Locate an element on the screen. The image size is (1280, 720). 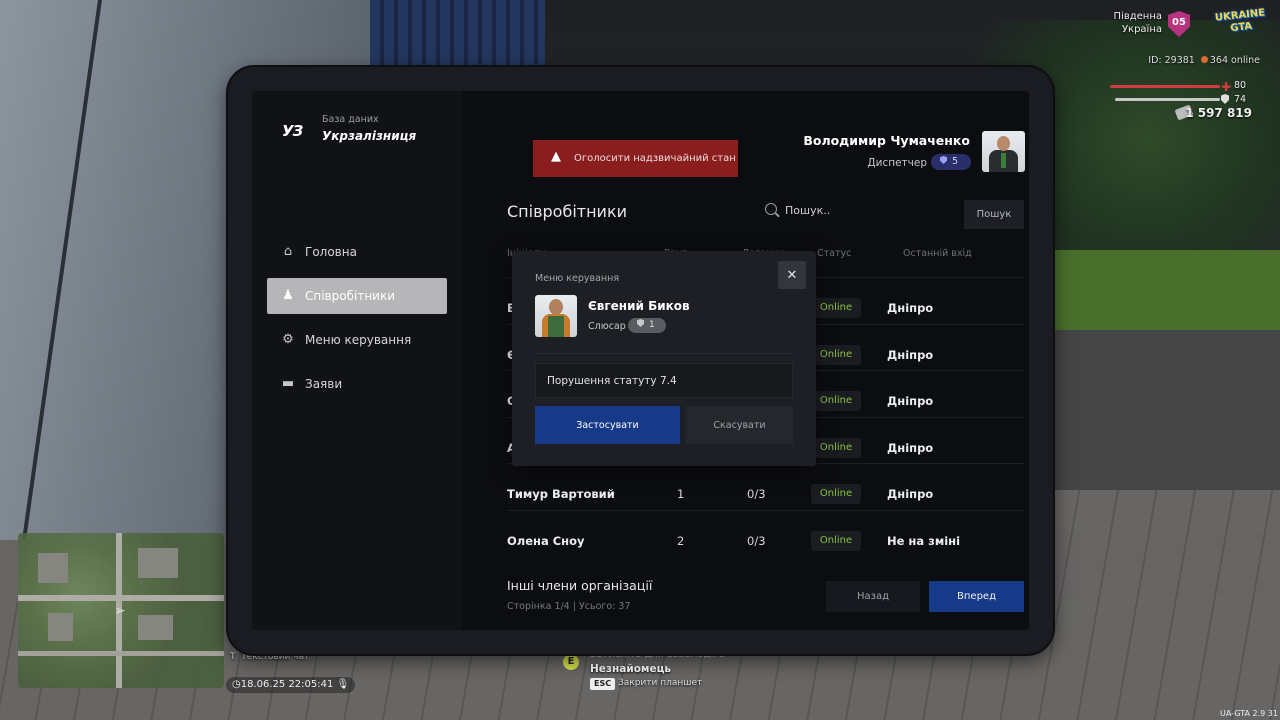
user-role: Диспетчер is located at coordinates (897, 163).